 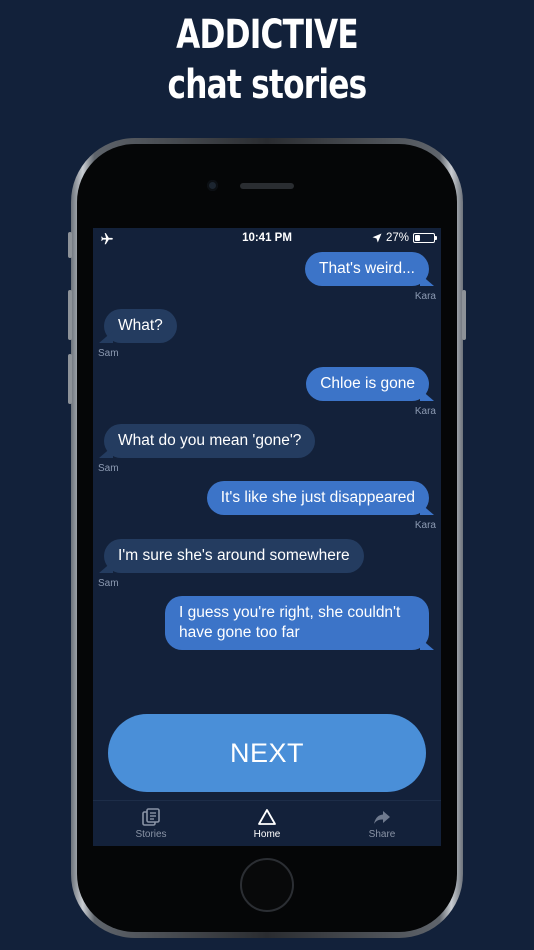 I want to click on tab-share: Share, so click(x=382, y=823).